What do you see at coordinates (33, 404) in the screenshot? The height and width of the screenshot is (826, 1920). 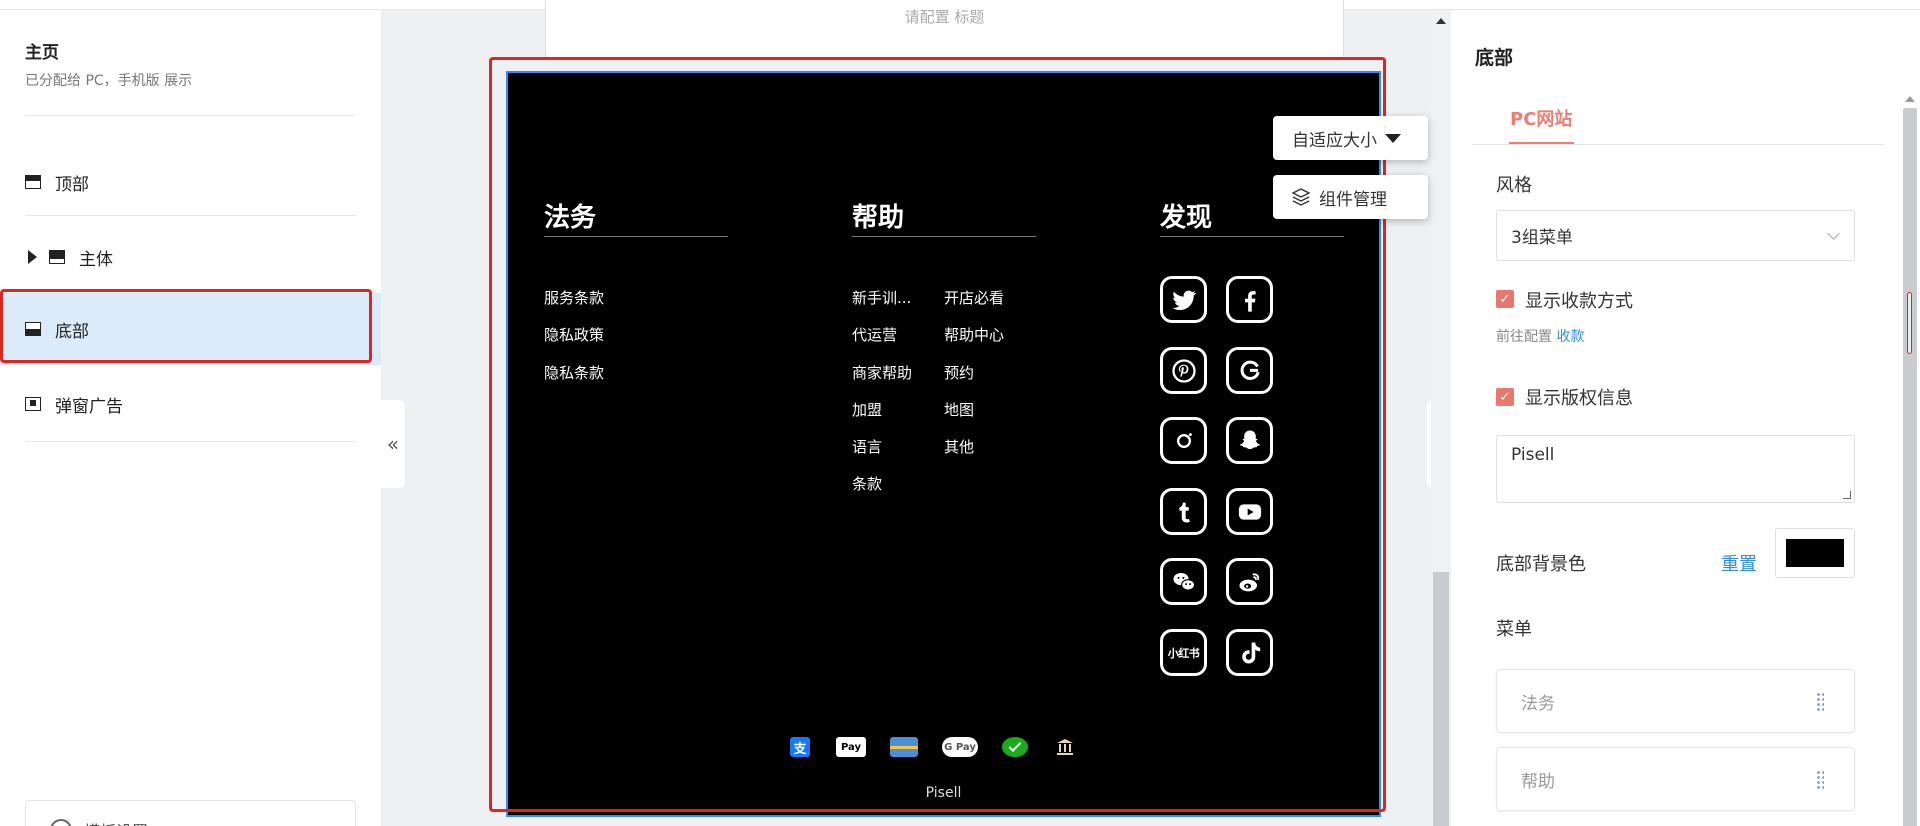 I see `popup-block-icon` at bounding box center [33, 404].